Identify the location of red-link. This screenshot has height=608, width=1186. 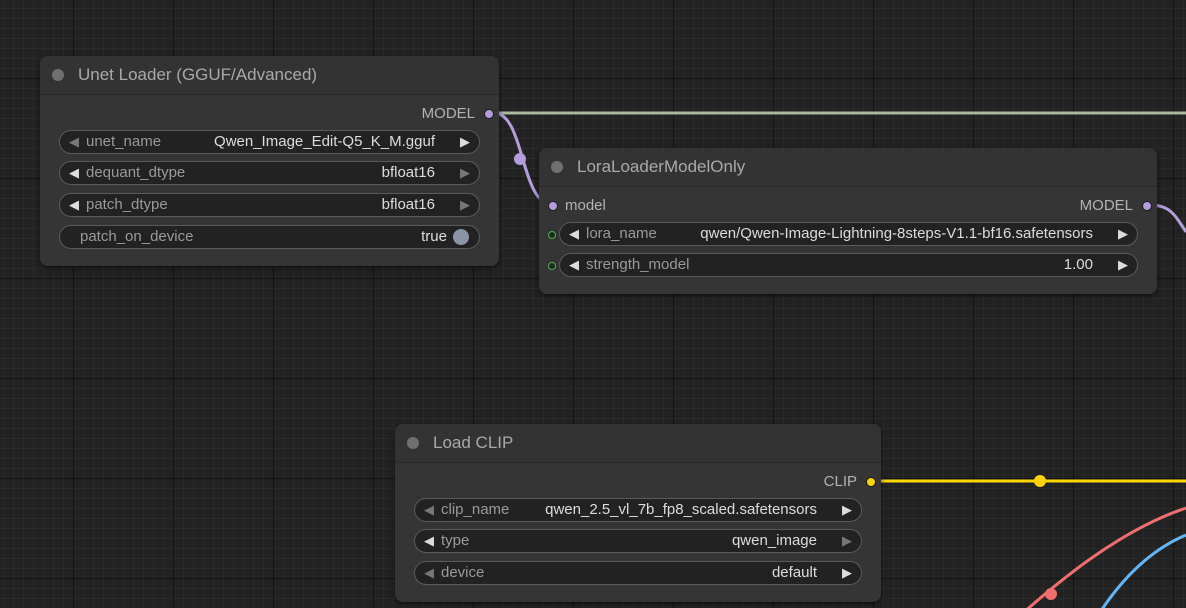
(1106, 557).